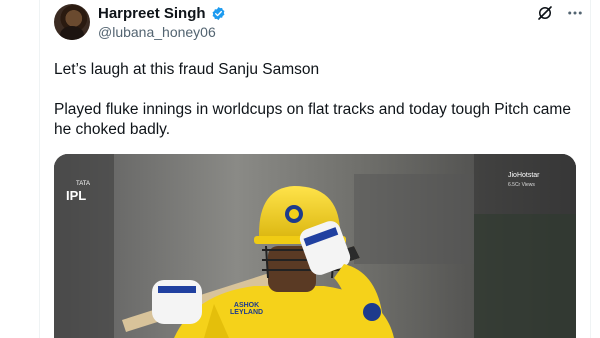 The height and width of the screenshot is (338, 600). Describe the element at coordinates (157, 32) in the screenshot. I see `user-handle: @lubana_honey06` at that location.